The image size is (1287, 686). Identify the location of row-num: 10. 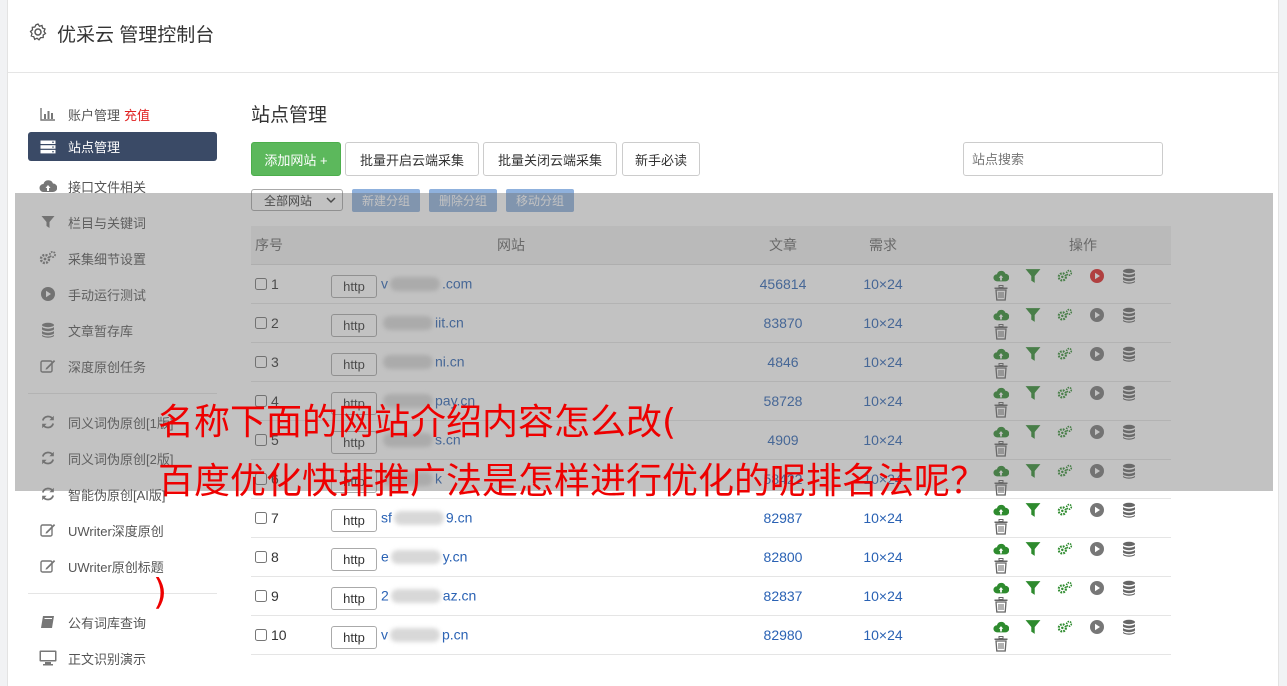
(279, 634).